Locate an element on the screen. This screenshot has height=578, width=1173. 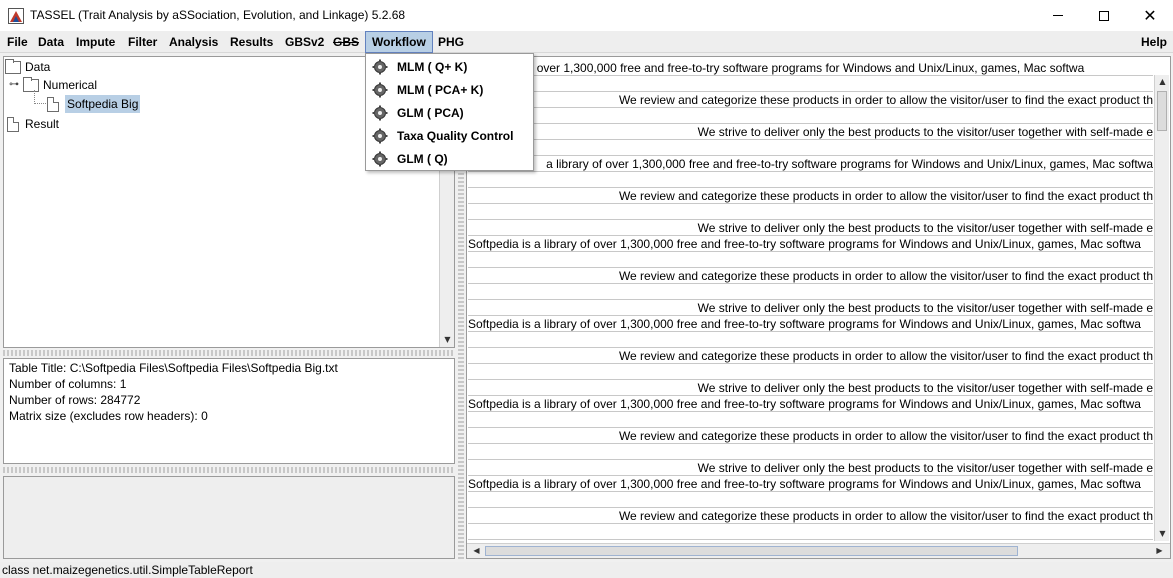
workflow-item-taxa-quality-control: Taxa Quality Control is located at coordinates (442, 136).